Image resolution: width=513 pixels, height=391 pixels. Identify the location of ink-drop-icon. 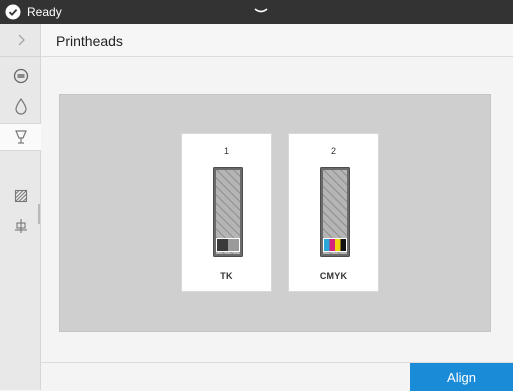
(20, 106).